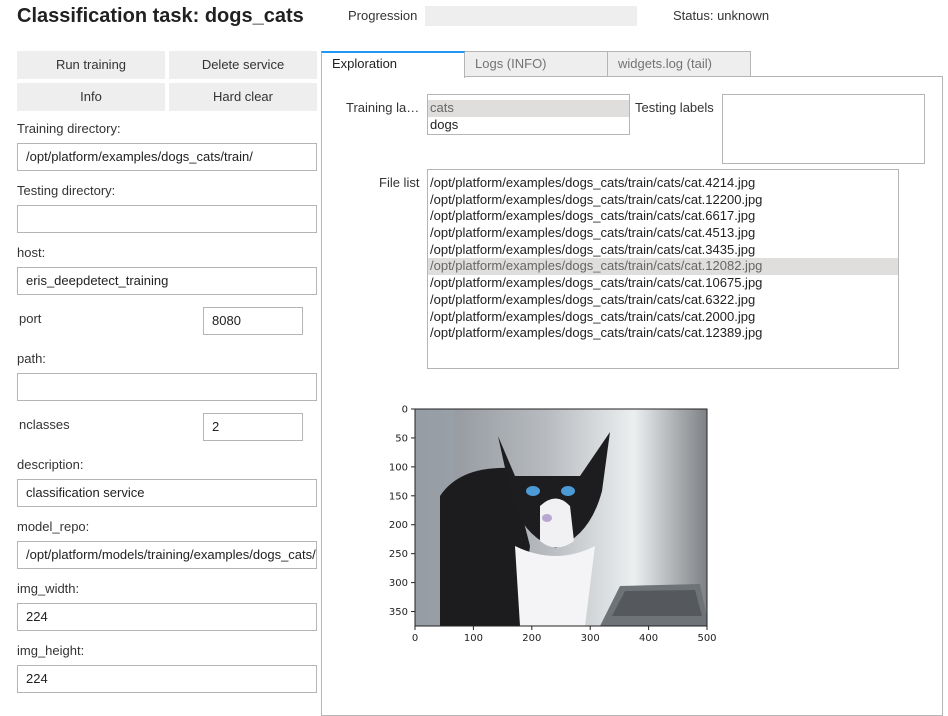 This screenshot has width=948, height=716. Describe the element at coordinates (823, 129) in the screenshot. I see `testing-labels-select` at that location.